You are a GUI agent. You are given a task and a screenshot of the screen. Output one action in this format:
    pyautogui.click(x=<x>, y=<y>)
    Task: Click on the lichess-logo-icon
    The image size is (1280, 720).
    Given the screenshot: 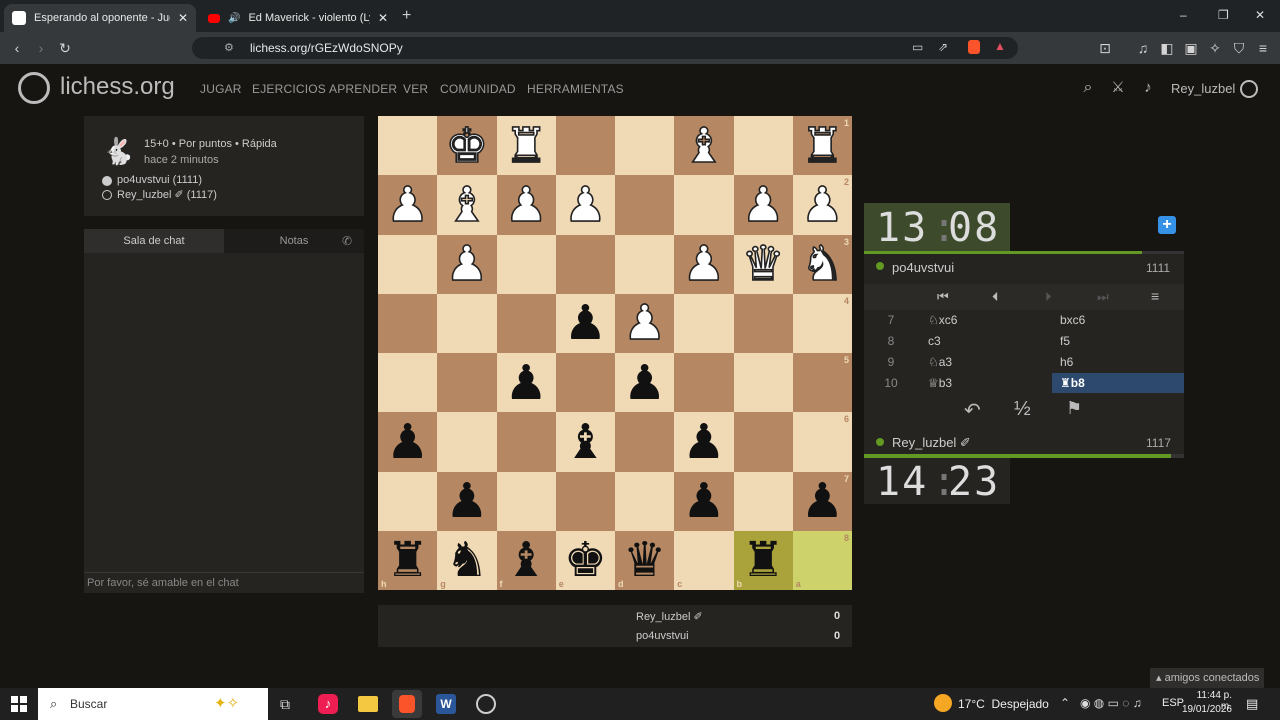 What is the action you would take?
    pyautogui.click(x=34, y=88)
    